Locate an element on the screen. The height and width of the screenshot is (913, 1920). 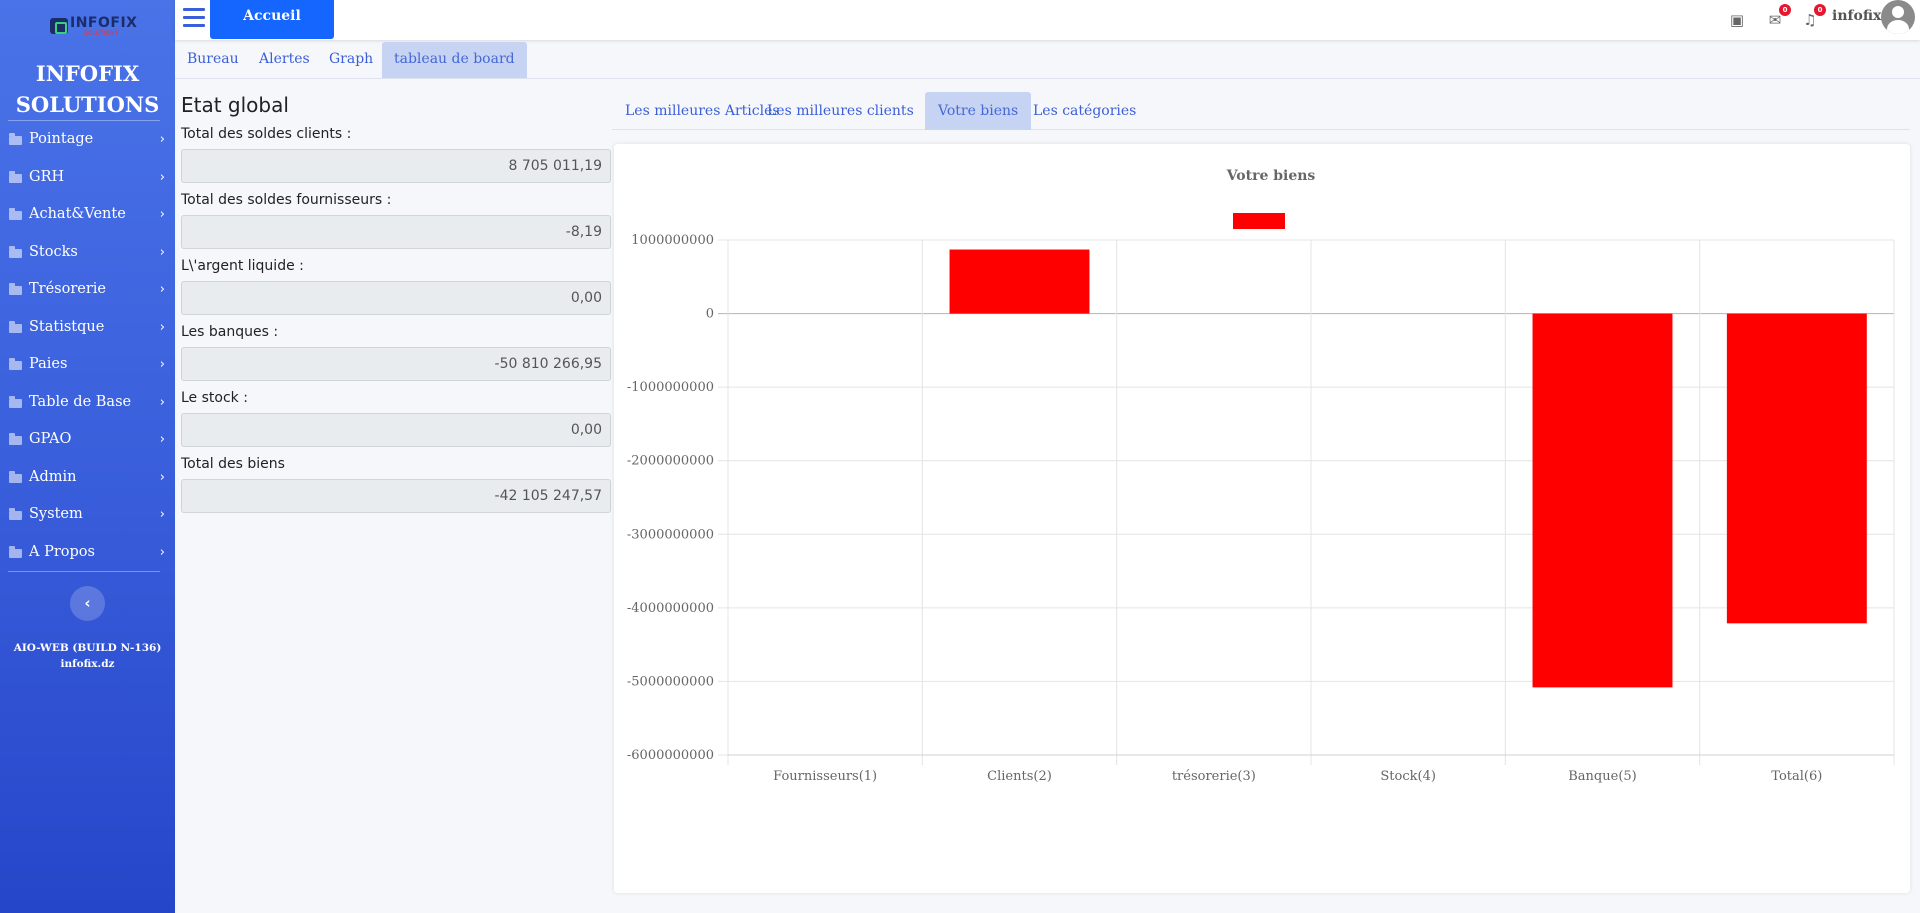
sidebar-item-label: A Propos is located at coordinates (62, 551).